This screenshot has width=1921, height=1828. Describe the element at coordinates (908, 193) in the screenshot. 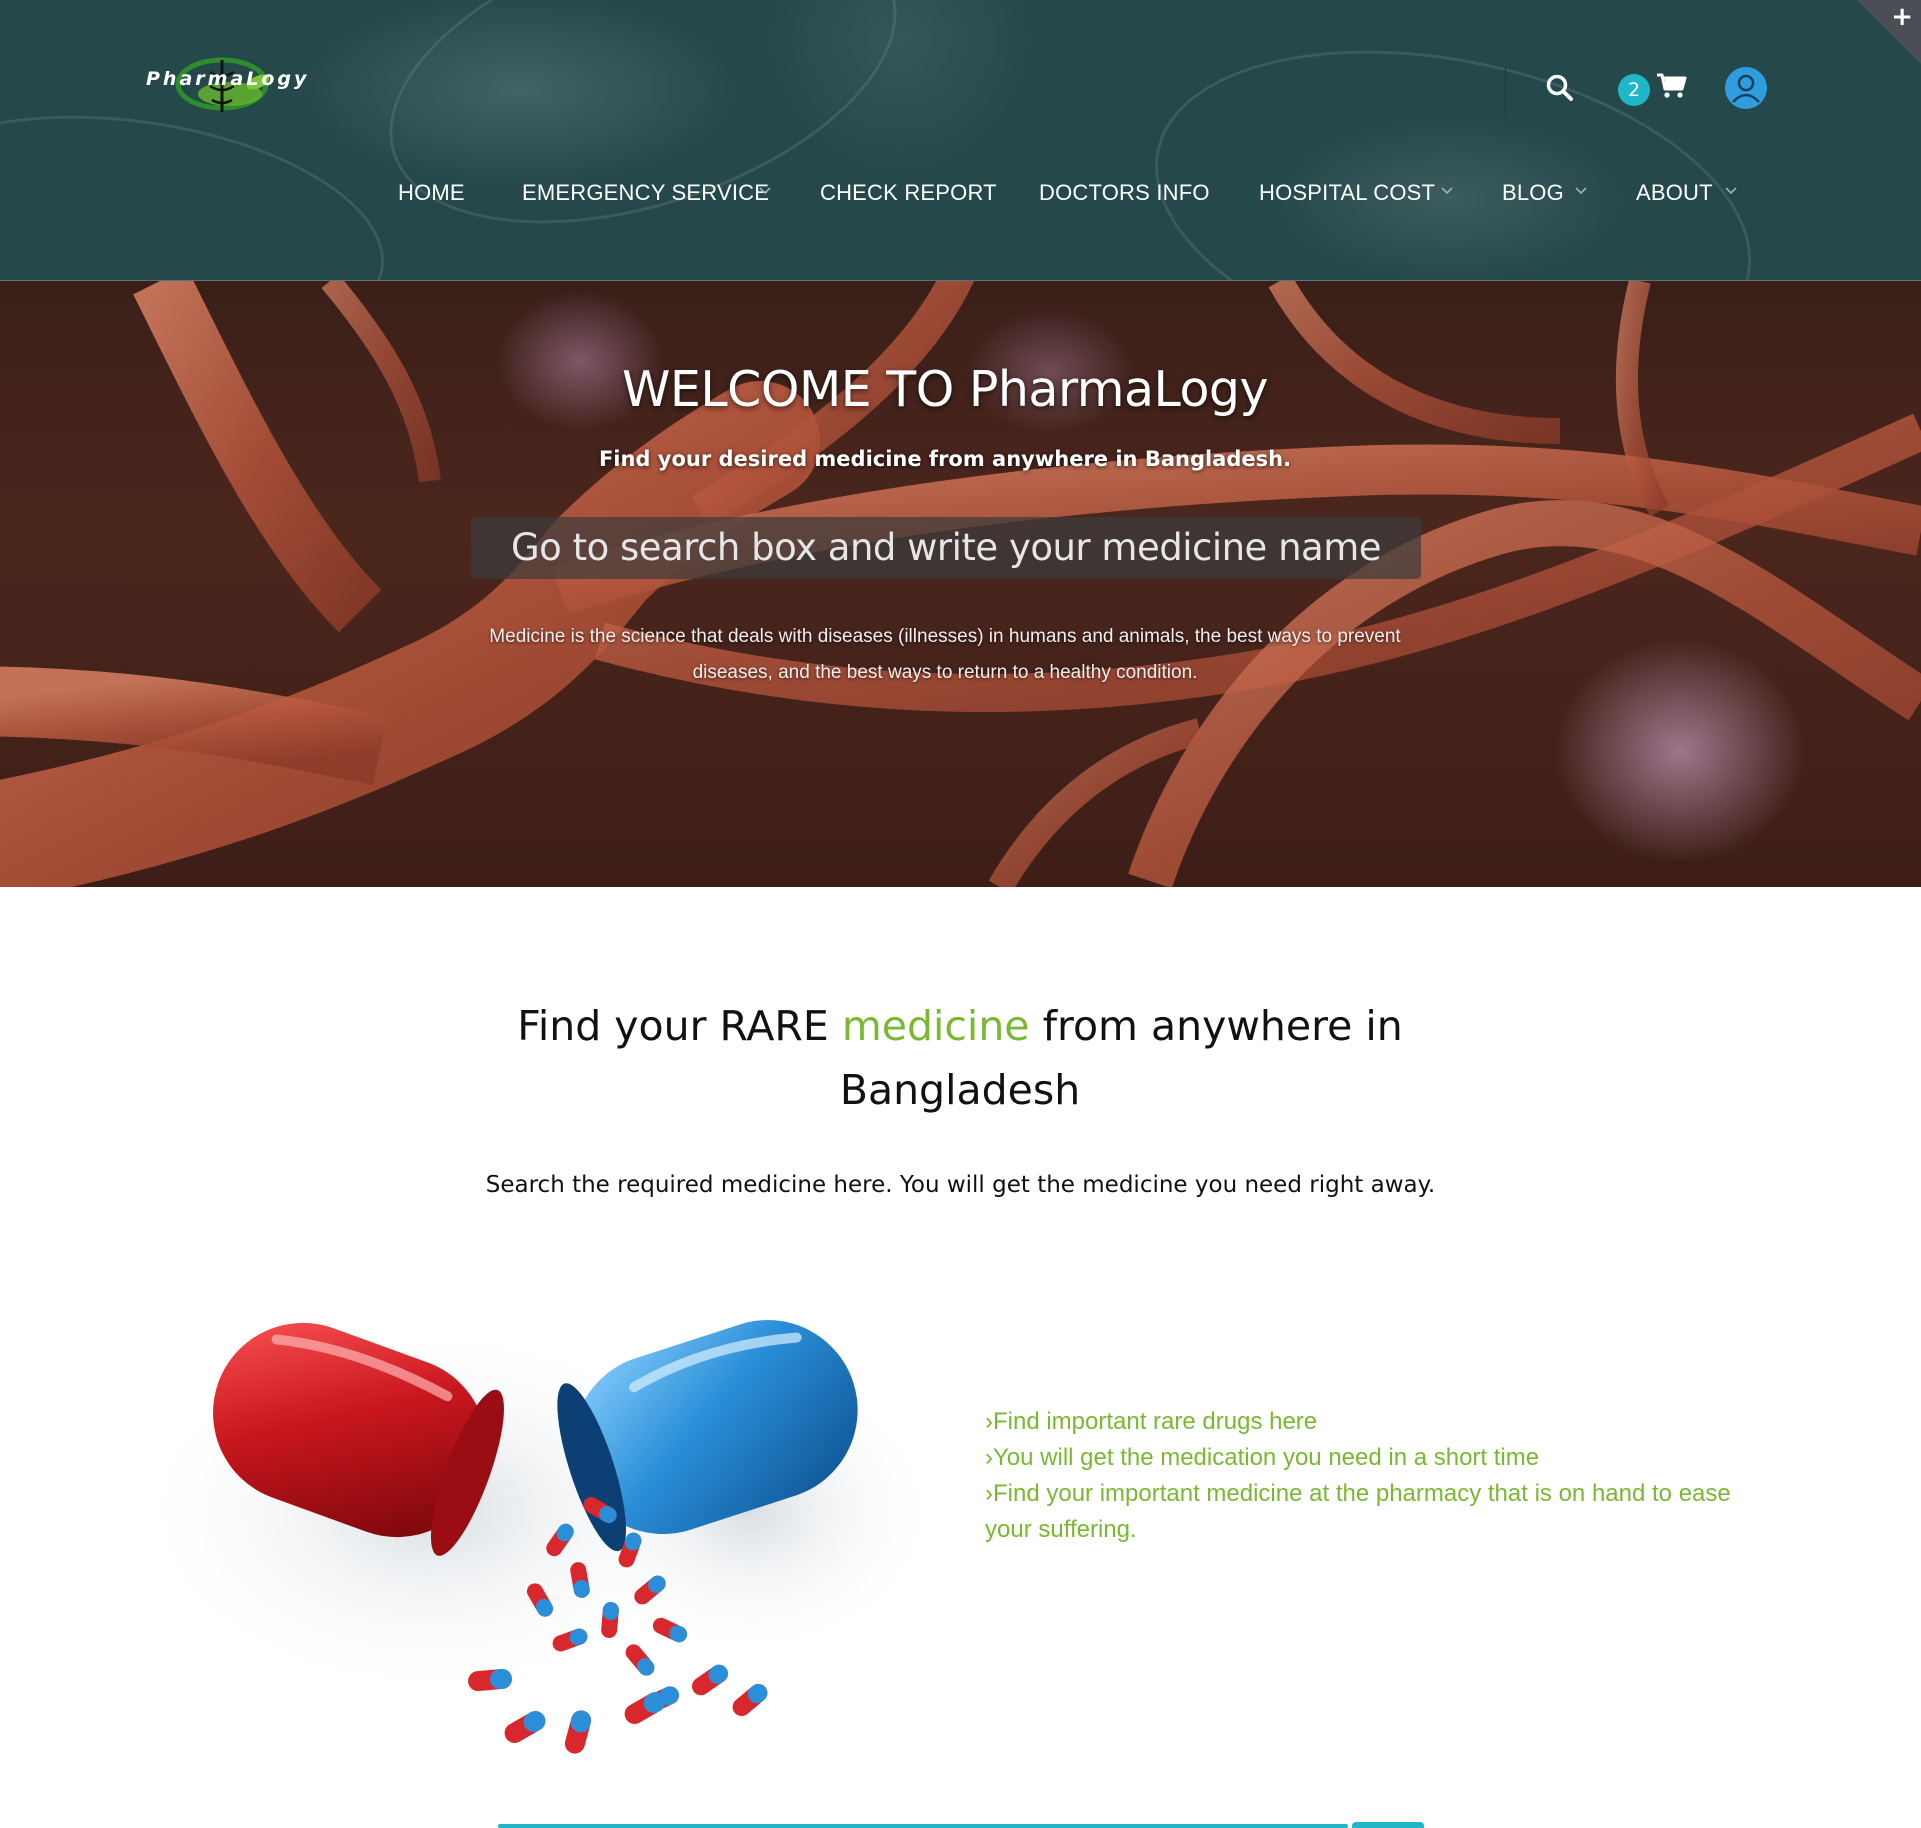

I see `nav-item-check-report: CHECK REPORT` at that location.